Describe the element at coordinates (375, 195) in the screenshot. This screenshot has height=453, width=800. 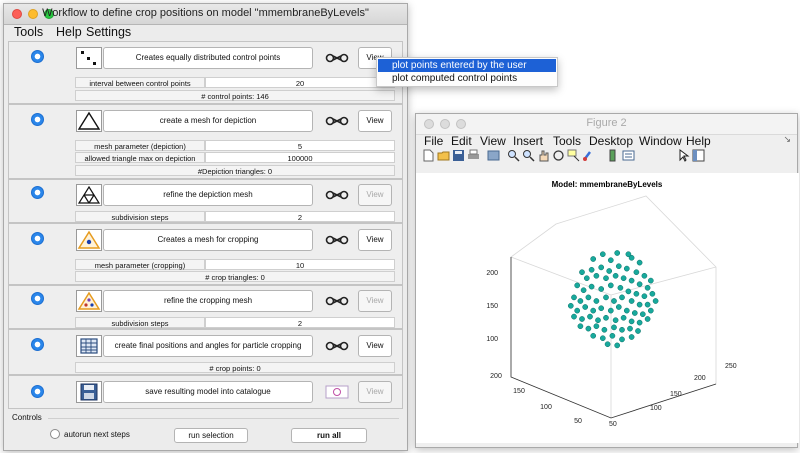
I see `step-3-view-button: View` at that location.